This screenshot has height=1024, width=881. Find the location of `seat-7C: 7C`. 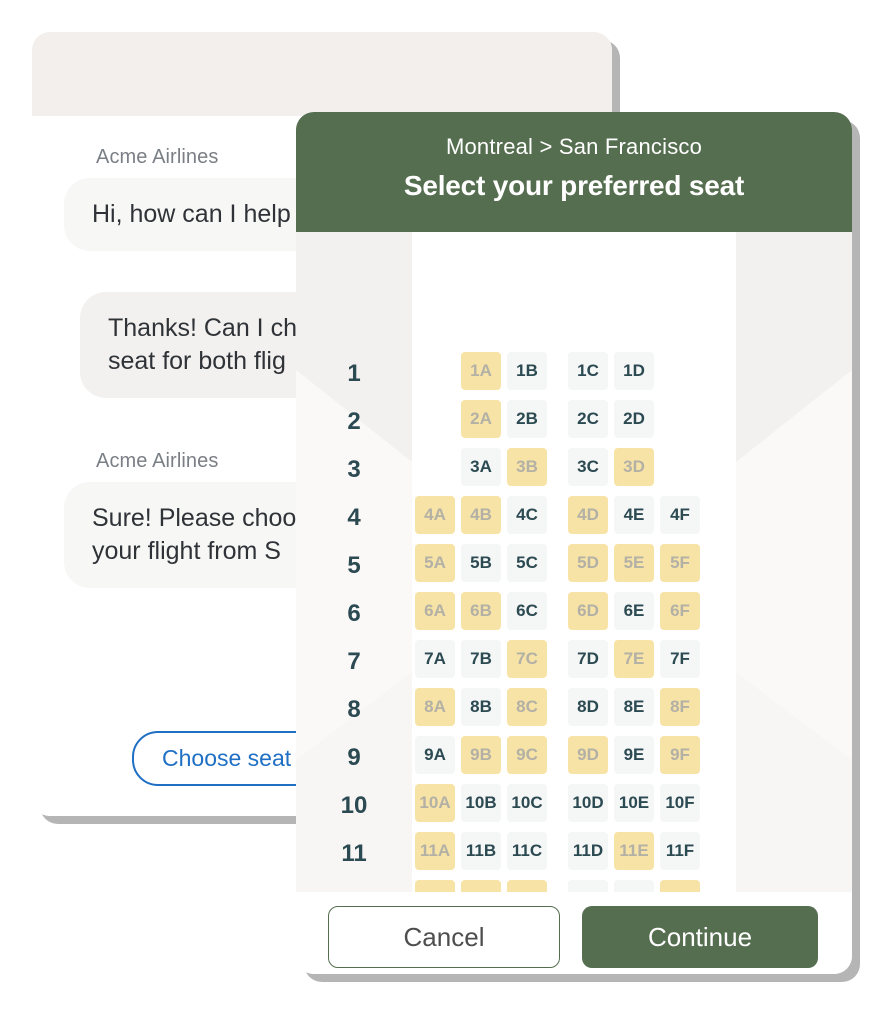

seat-7C: 7C is located at coordinates (527, 659).